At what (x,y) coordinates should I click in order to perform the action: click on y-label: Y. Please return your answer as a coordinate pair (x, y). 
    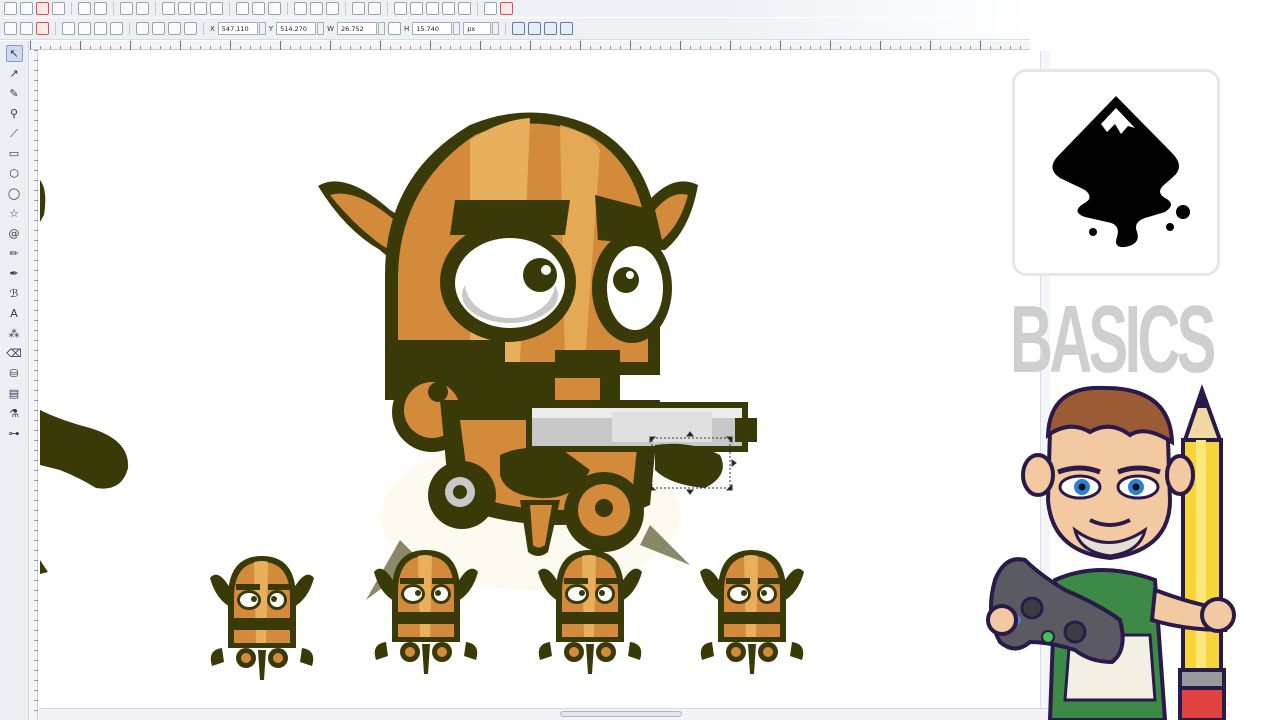
    Looking at the image, I should click on (271, 28).